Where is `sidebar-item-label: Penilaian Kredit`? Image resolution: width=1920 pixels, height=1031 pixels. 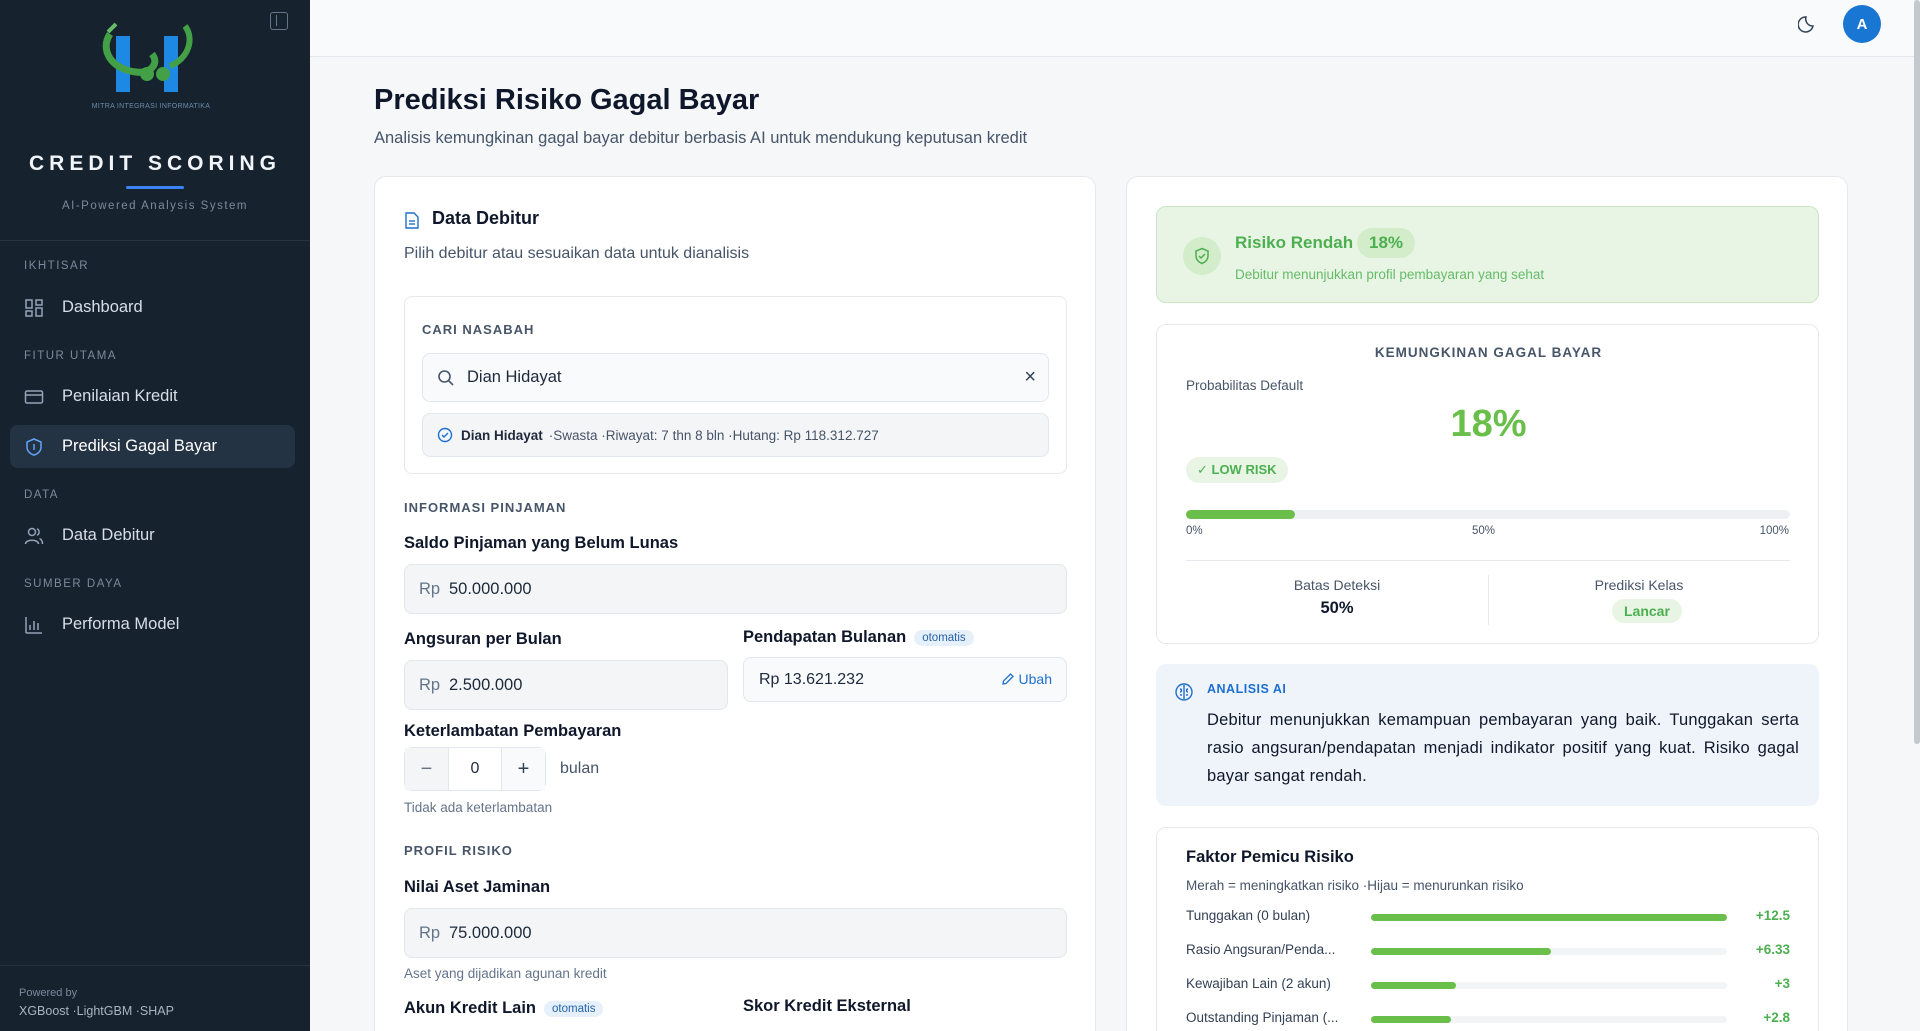 sidebar-item-label: Penilaian Kredit is located at coordinates (120, 396).